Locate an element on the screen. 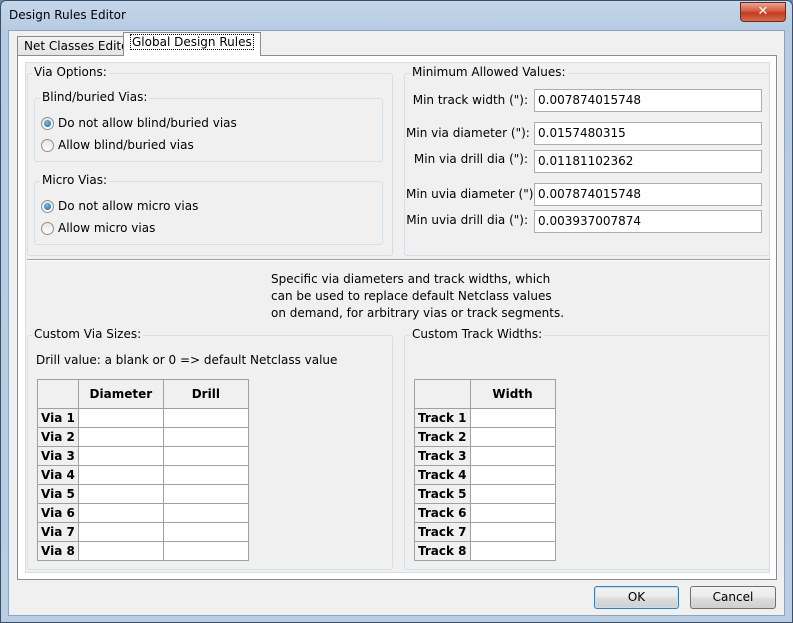 This screenshot has height=623, width=793. track-row-header: Track 5 is located at coordinates (442, 494).